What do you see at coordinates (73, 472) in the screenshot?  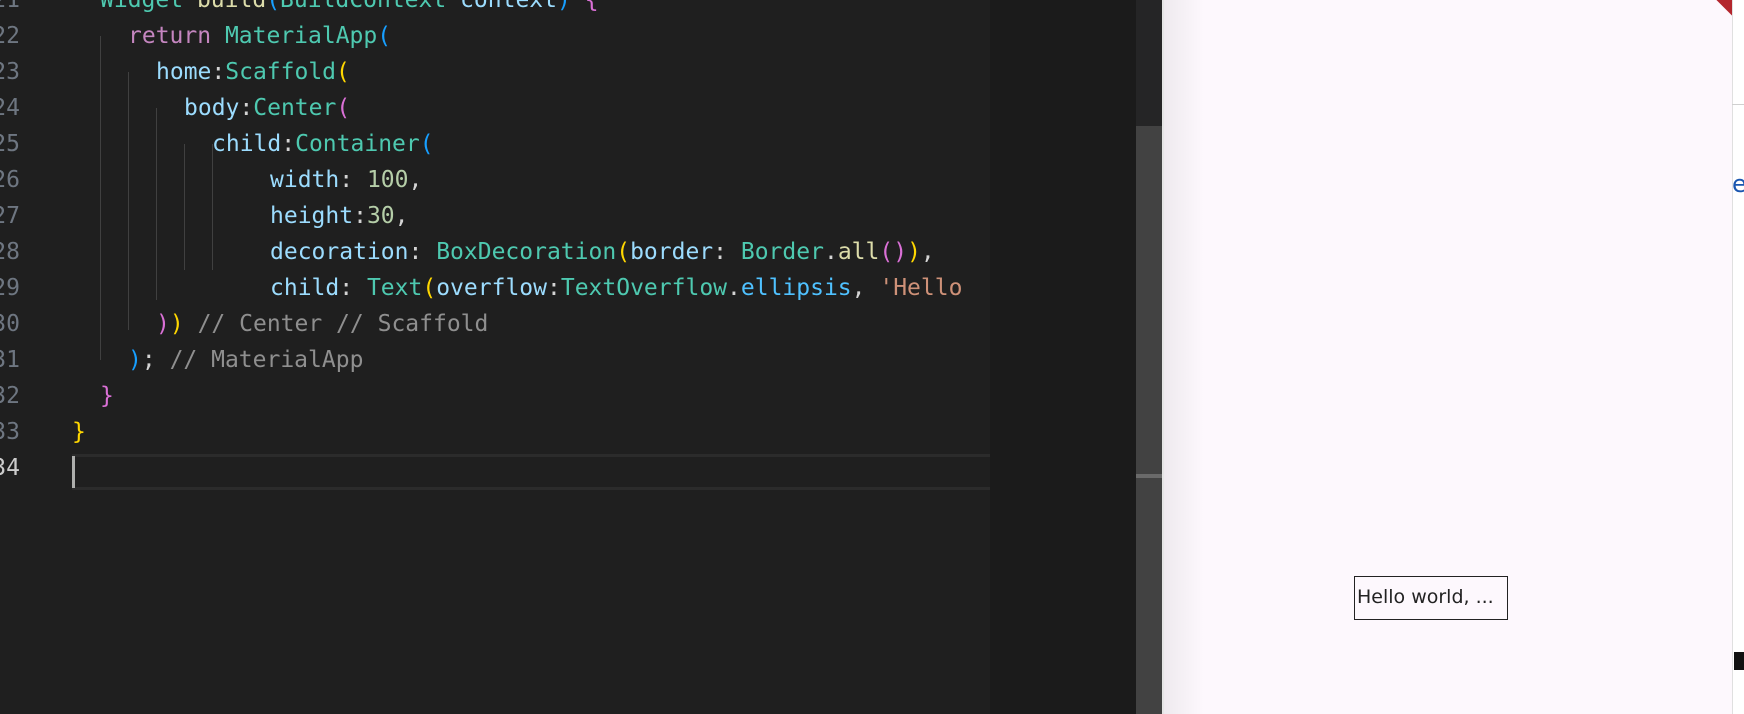 I see `text-cursor` at bounding box center [73, 472].